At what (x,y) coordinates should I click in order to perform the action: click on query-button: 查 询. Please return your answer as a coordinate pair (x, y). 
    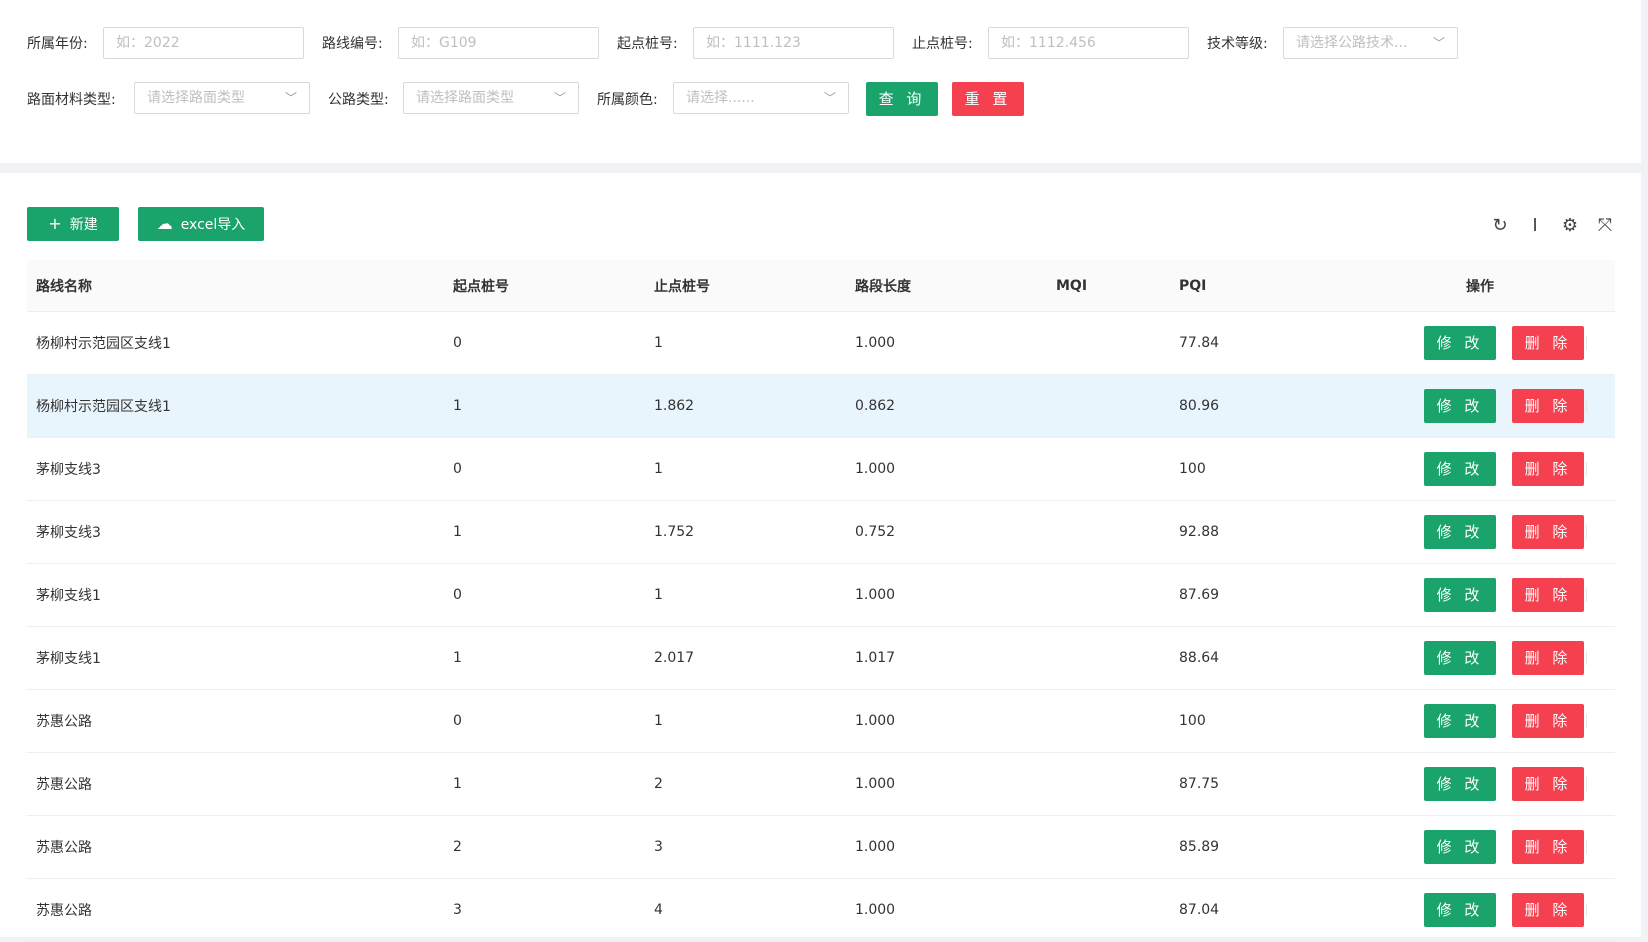
    Looking at the image, I should click on (902, 99).